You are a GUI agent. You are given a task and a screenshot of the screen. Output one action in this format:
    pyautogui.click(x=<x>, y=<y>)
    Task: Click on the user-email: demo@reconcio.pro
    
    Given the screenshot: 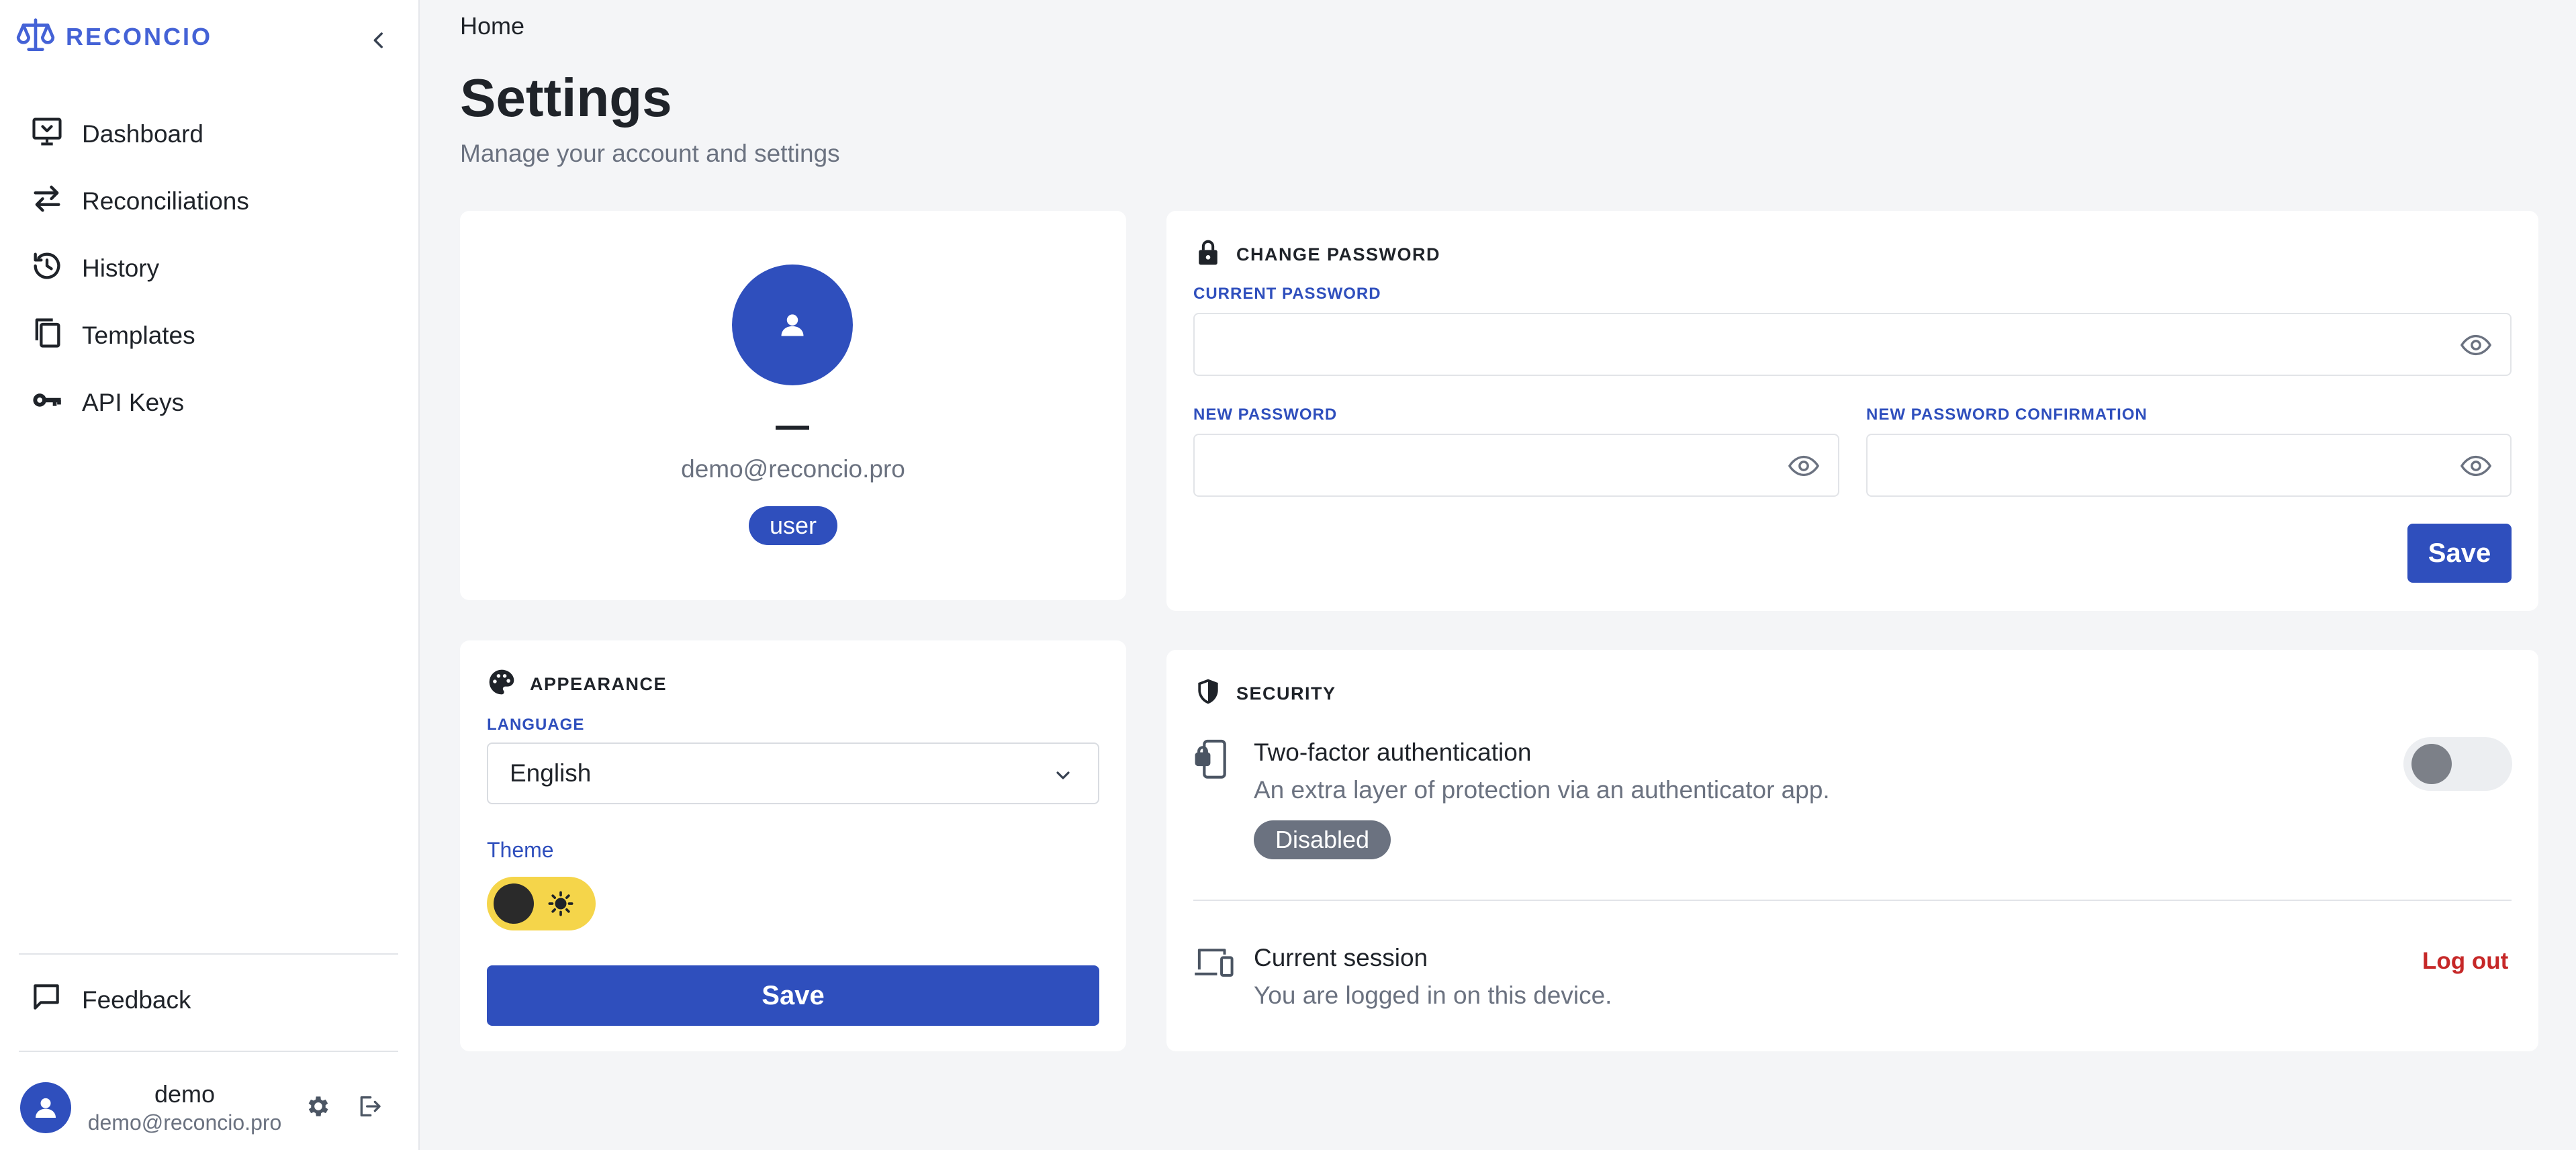 What is the action you would take?
    pyautogui.click(x=184, y=1122)
    